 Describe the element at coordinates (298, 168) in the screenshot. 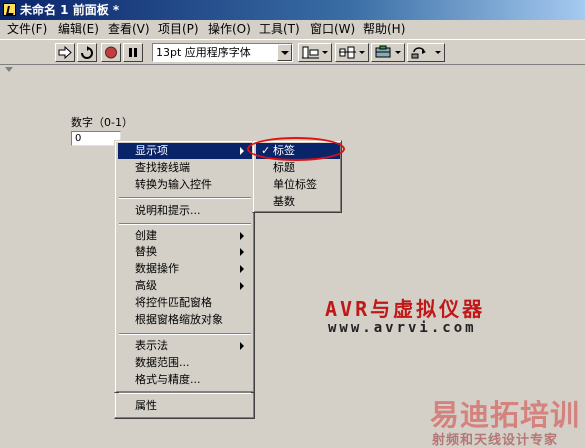

I see `submenu-item-caption: 标题` at that location.